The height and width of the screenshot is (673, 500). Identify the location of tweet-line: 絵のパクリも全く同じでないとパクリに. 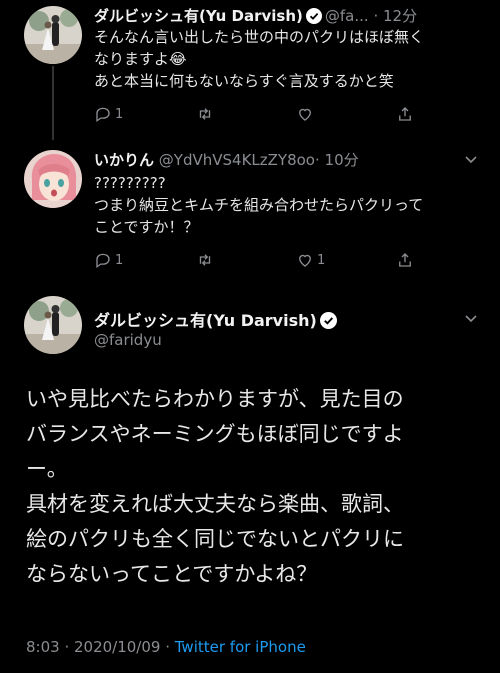
(215, 539).